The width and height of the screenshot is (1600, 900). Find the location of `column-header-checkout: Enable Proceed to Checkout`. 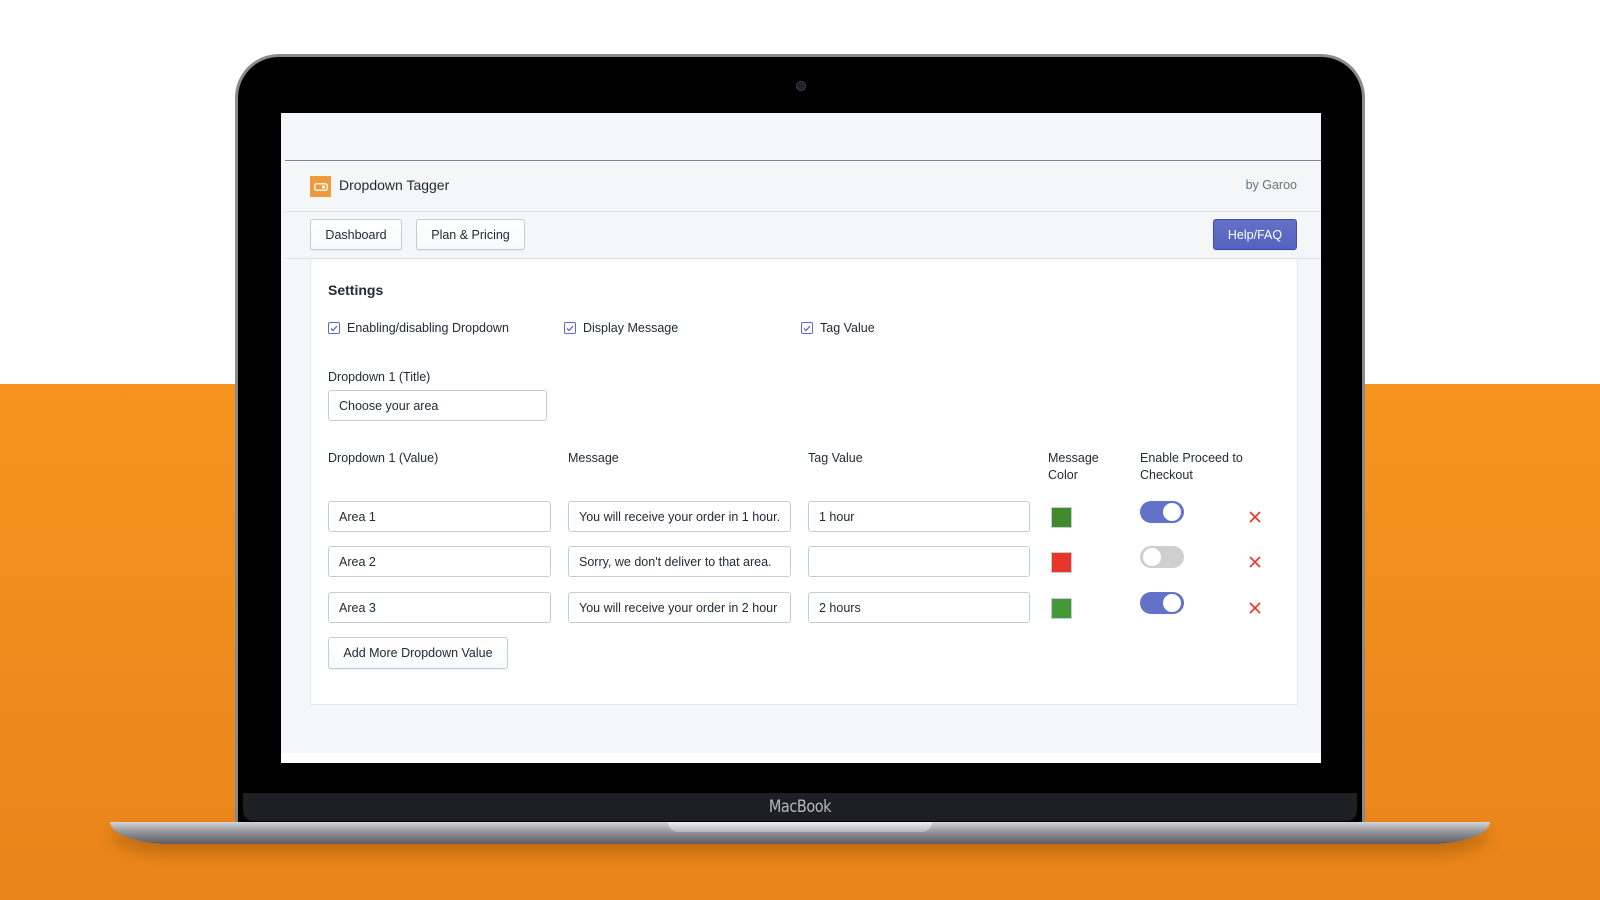

column-header-checkout: Enable Proceed to Checkout is located at coordinates (1191, 467).